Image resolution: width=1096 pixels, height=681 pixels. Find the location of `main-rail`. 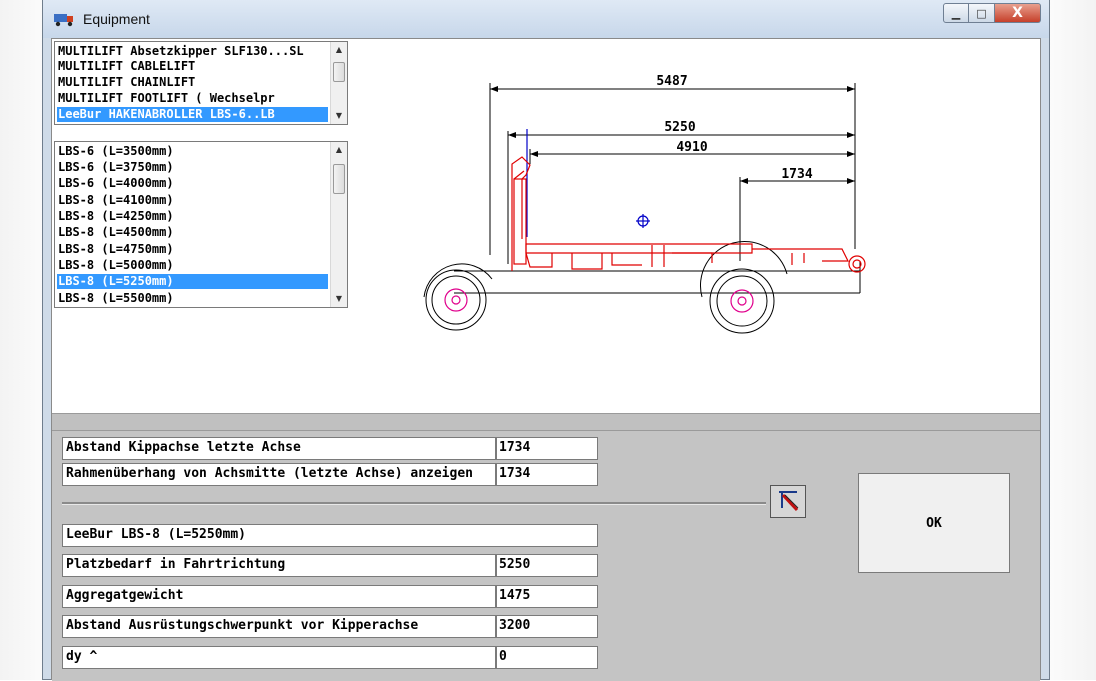

main-rail is located at coordinates (639, 248).